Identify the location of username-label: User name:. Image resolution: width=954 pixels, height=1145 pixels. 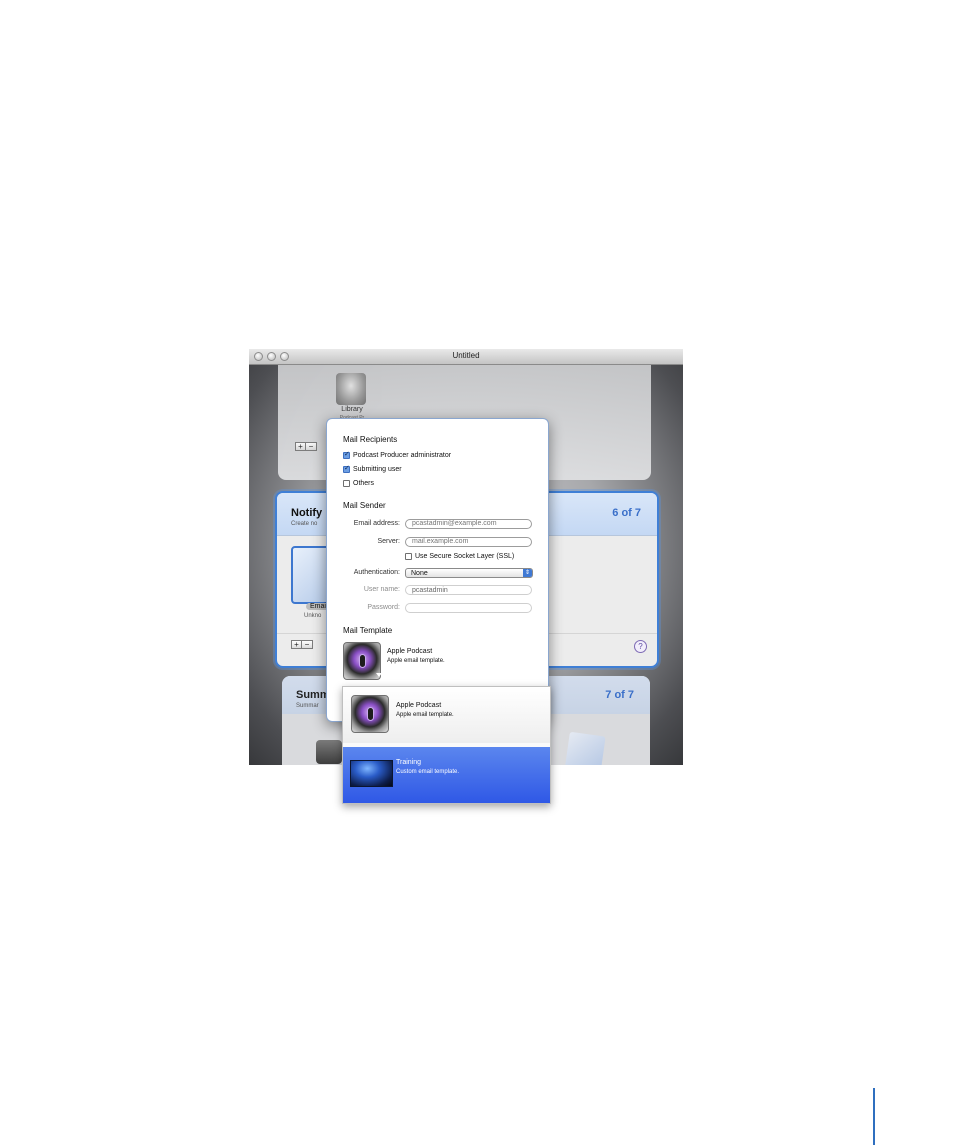
(381, 589).